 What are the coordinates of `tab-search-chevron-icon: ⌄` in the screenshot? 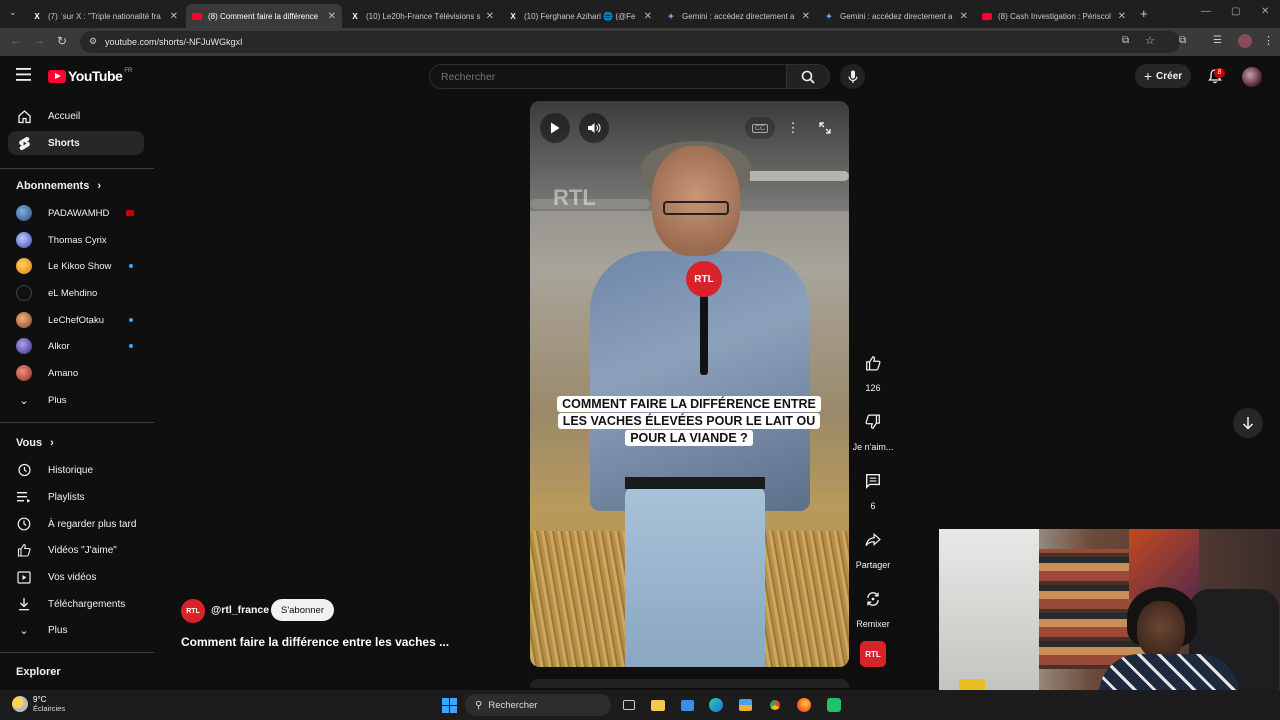 It's located at (13, 12).